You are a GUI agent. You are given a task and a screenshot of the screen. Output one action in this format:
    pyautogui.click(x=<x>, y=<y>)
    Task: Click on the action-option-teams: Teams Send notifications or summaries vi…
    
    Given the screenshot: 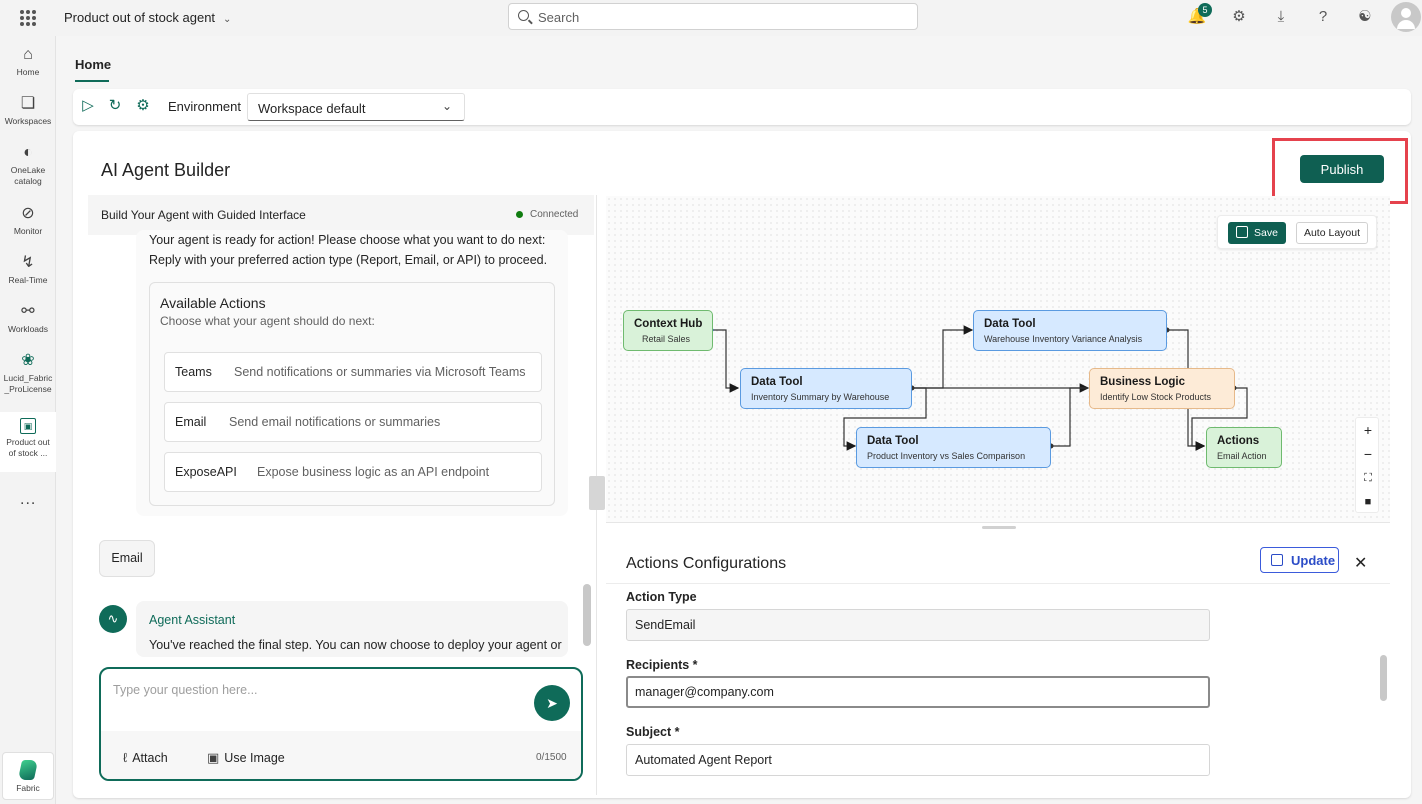 What is the action you would take?
    pyautogui.click(x=353, y=372)
    